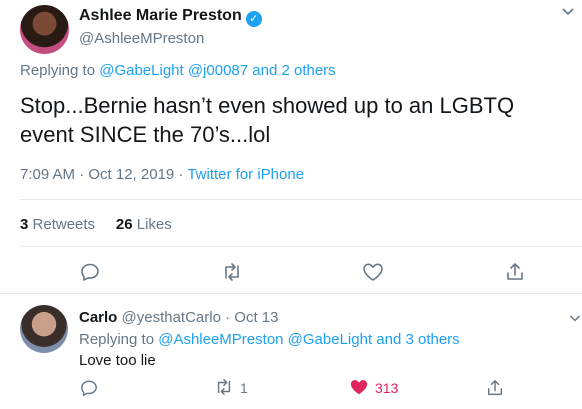  What do you see at coordinates (117, 339) in the screenshot?
I see `reply-replying-prefix: Replying to` at bounding box center [117, 339].